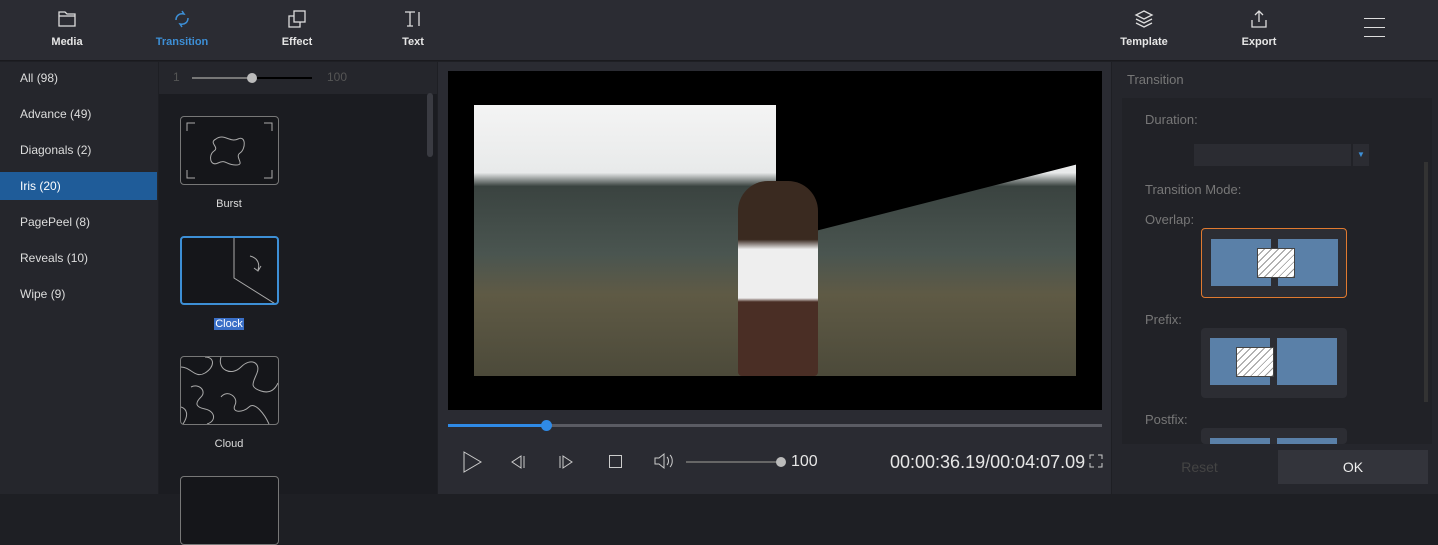  Describe the element at coordinates (430, 125) in the screenshot. I see `list-scrollbar` at that location.